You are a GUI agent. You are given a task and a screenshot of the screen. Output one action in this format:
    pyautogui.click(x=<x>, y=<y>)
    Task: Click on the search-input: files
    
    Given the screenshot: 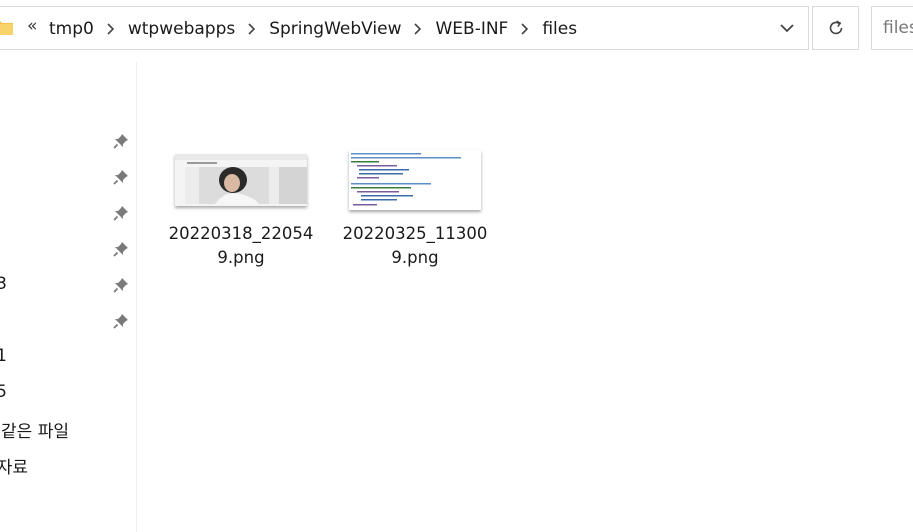 What is the action you would take?
    pyautogui.click(x=892, y=28)
    